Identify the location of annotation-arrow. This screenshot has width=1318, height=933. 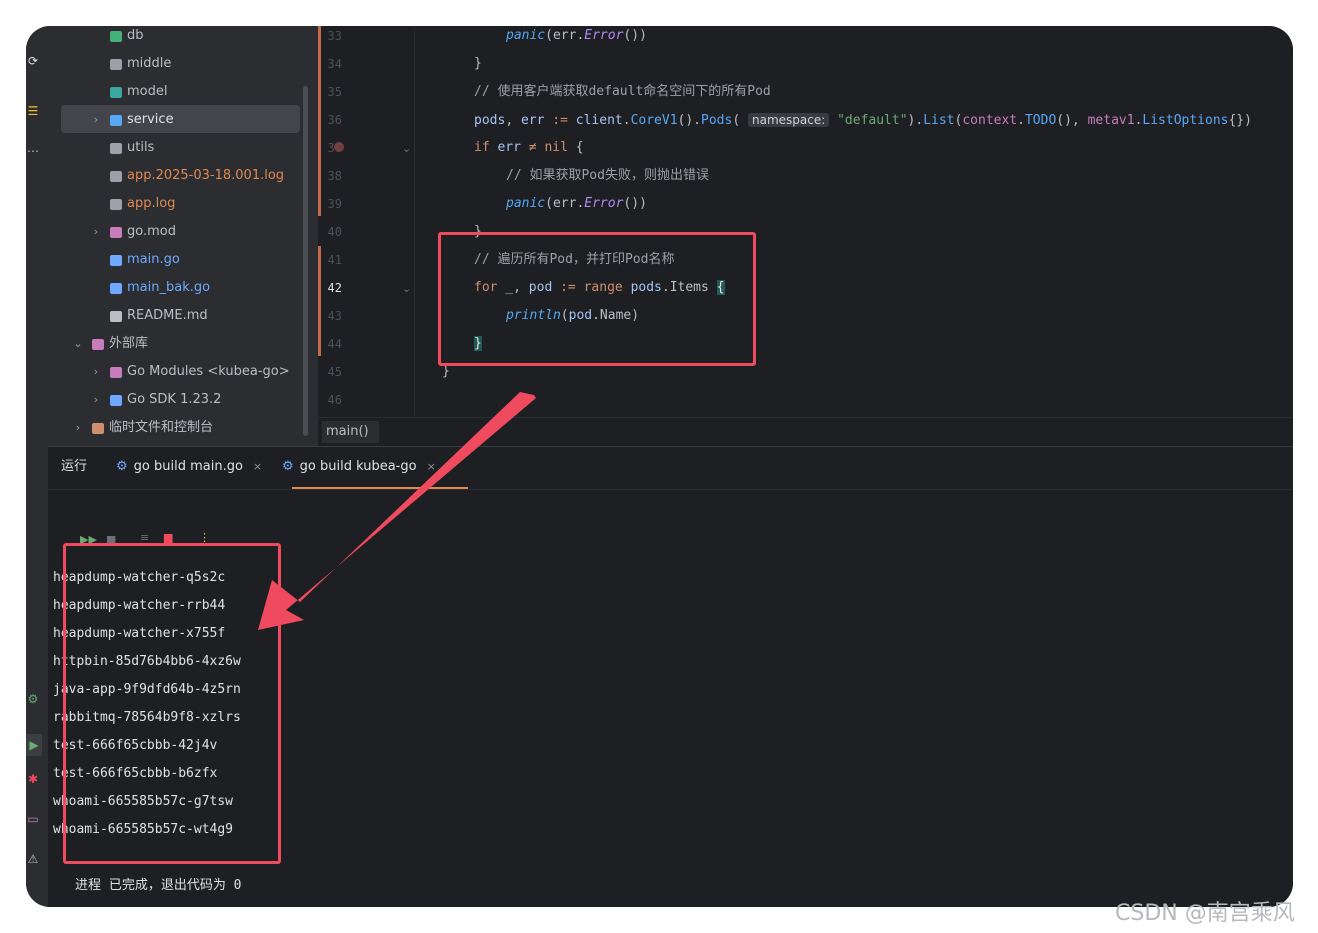
(397, 511).